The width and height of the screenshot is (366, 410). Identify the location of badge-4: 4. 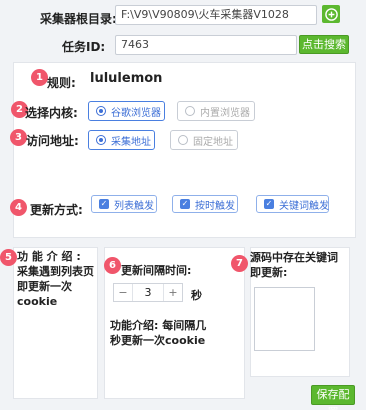
(18, 207).